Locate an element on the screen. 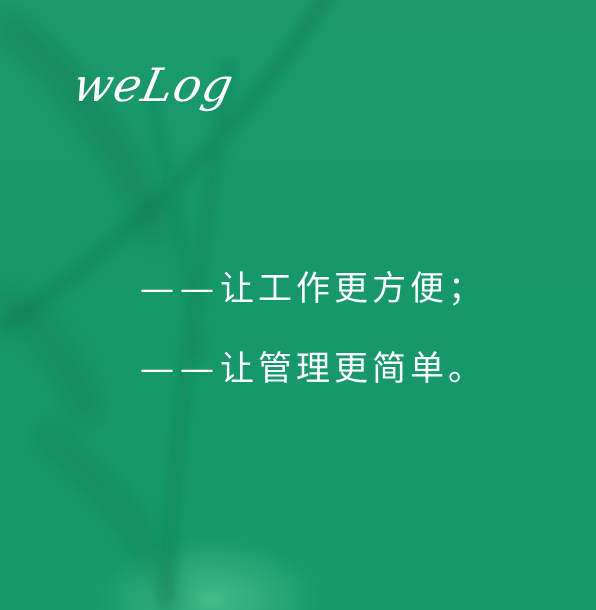  slogan-line-1: ——让工作更方便； is located at coordinates (313, 289).